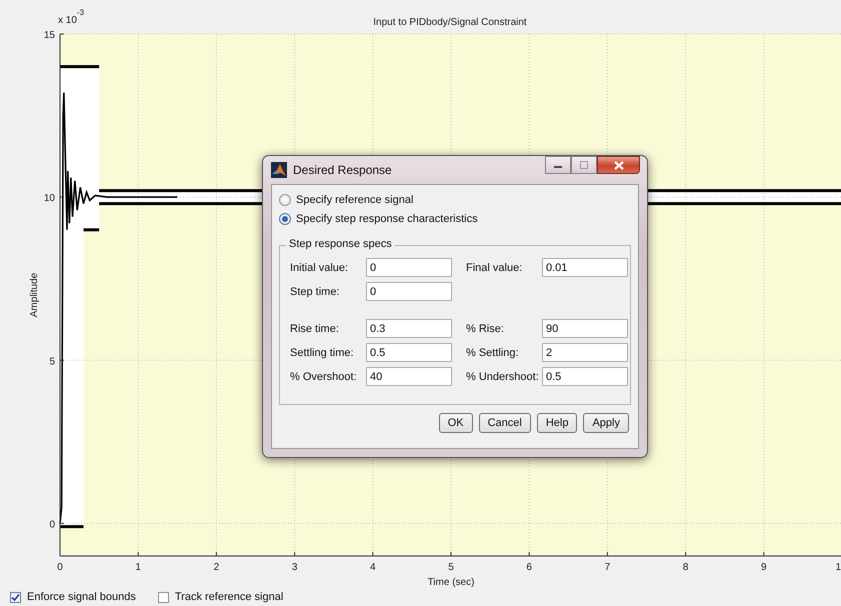  Describe the element at coordinates (504, 423) in the screenshot. I see `dialog-button: Cancel` at that location.